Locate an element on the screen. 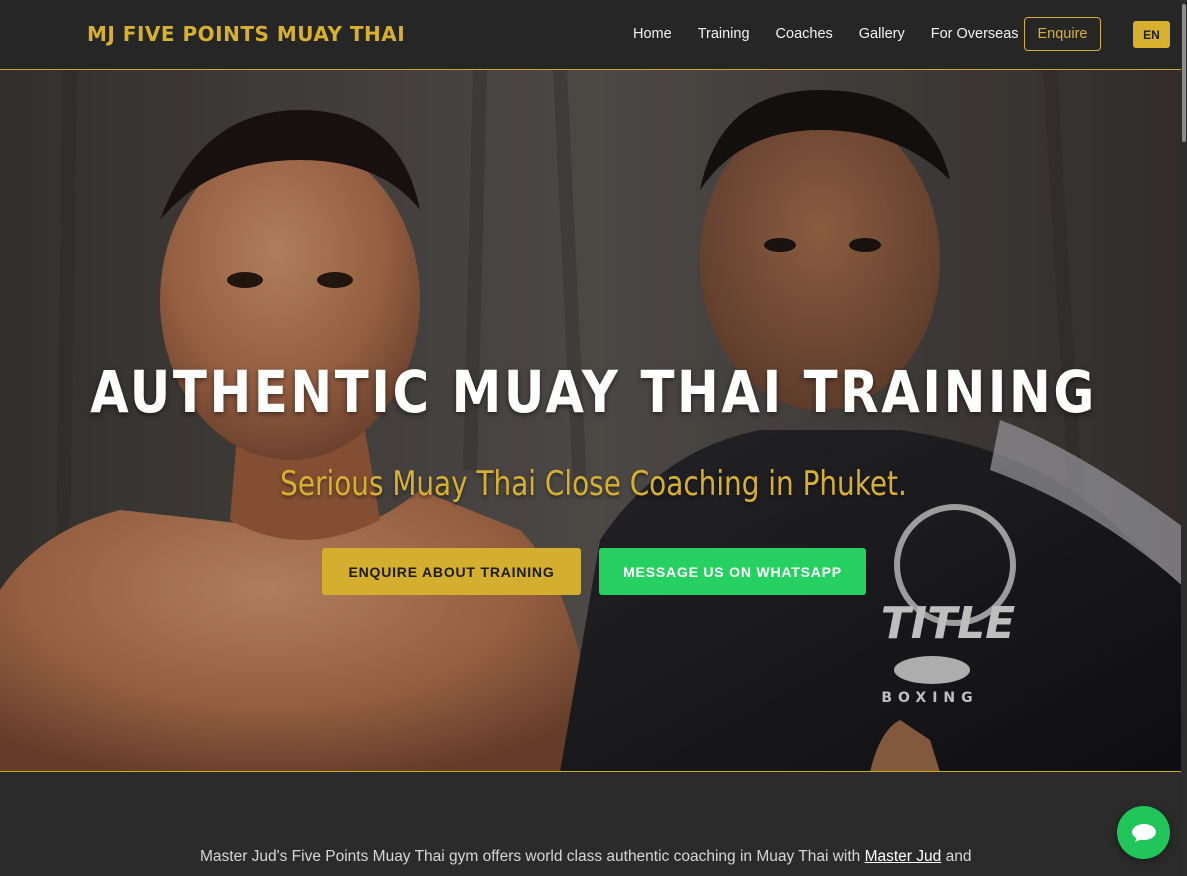 The width and height of the screenshot is (1187, 876). nav-overseas-link: For Overseas is located at coordinates (975, 34).